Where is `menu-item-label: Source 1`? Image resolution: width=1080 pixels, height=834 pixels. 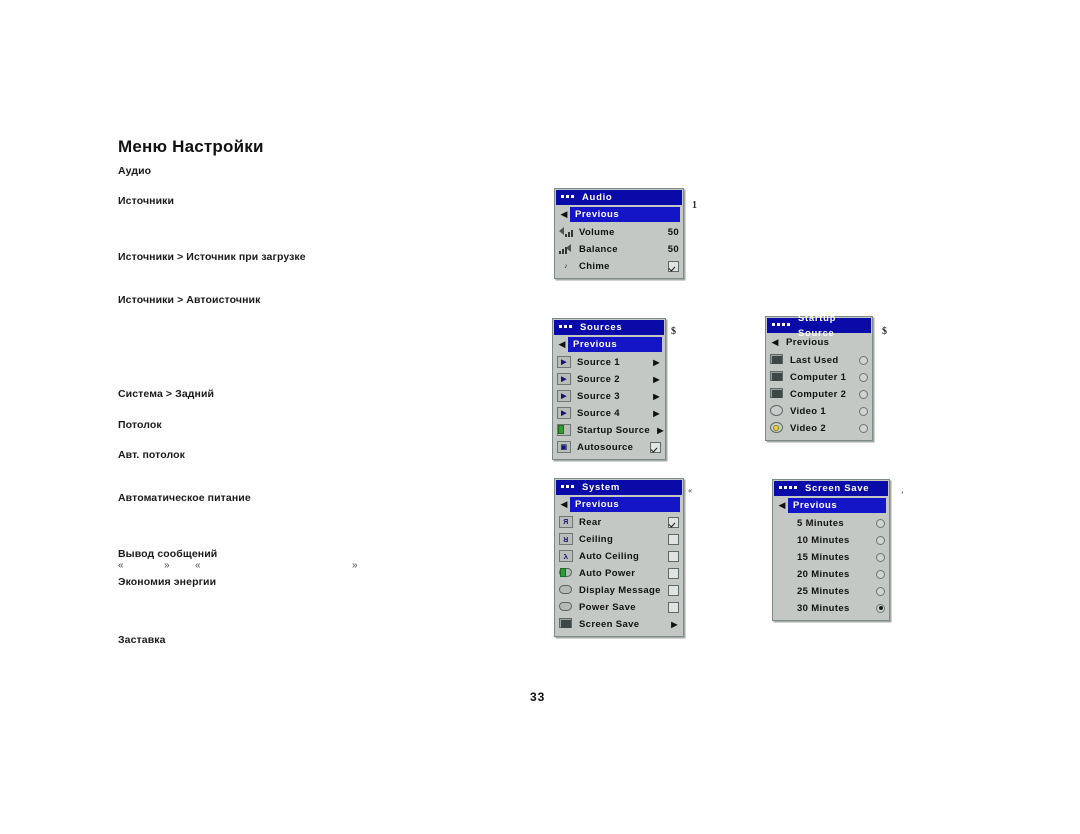 menu-item-label: Source 1 is located at coordinates (598, 362).